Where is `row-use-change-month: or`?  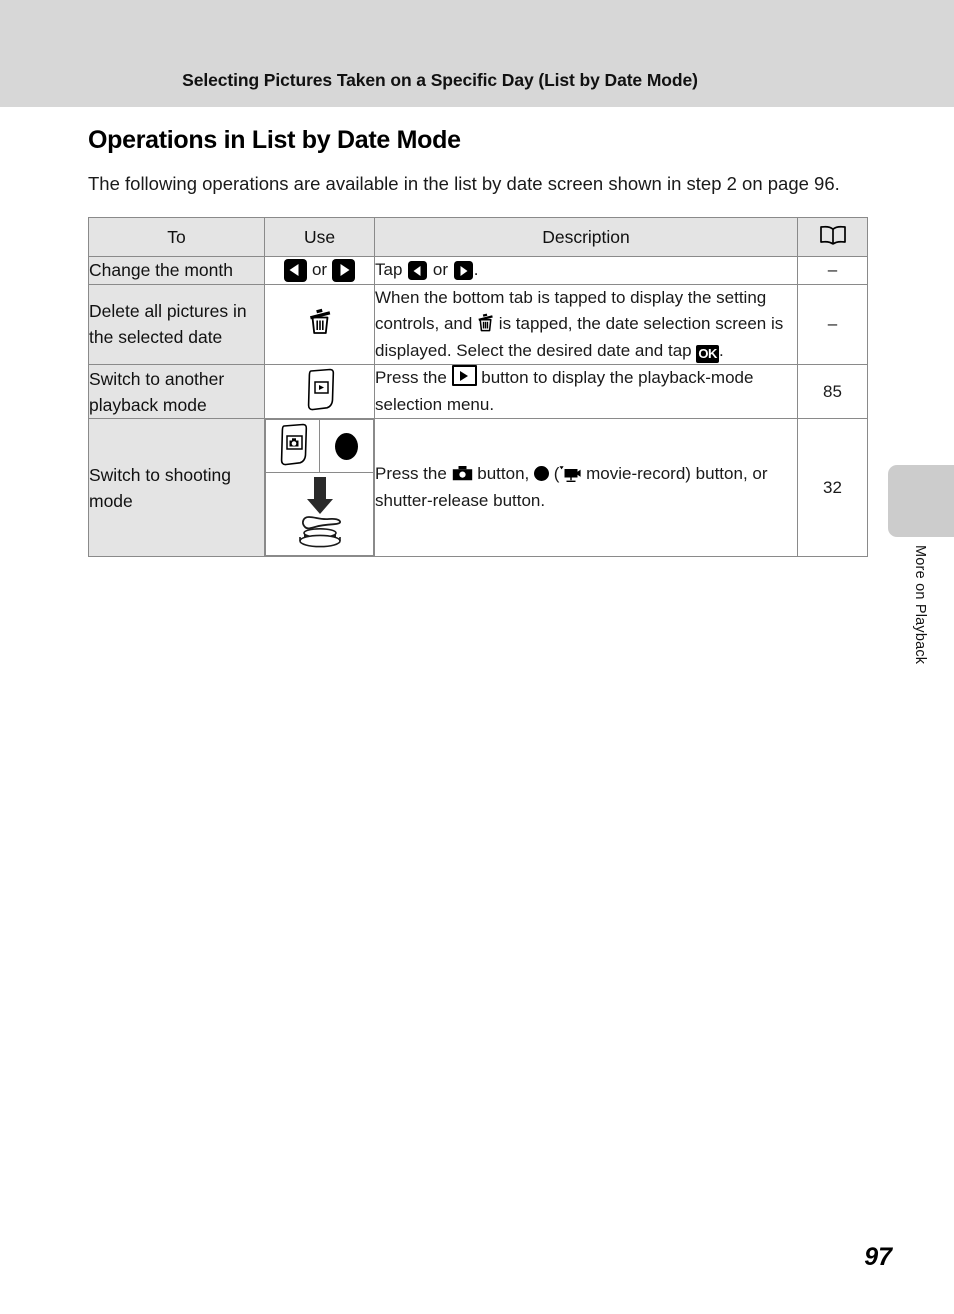 row-use-change-month: or is located at coordinates (319, 270).